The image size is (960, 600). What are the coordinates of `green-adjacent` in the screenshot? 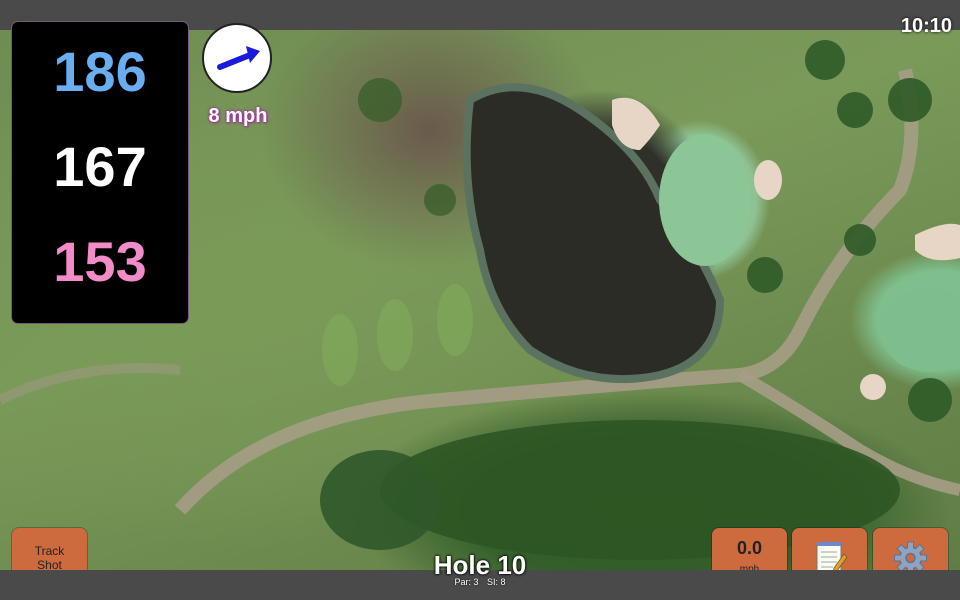 It's located at (920, 330).